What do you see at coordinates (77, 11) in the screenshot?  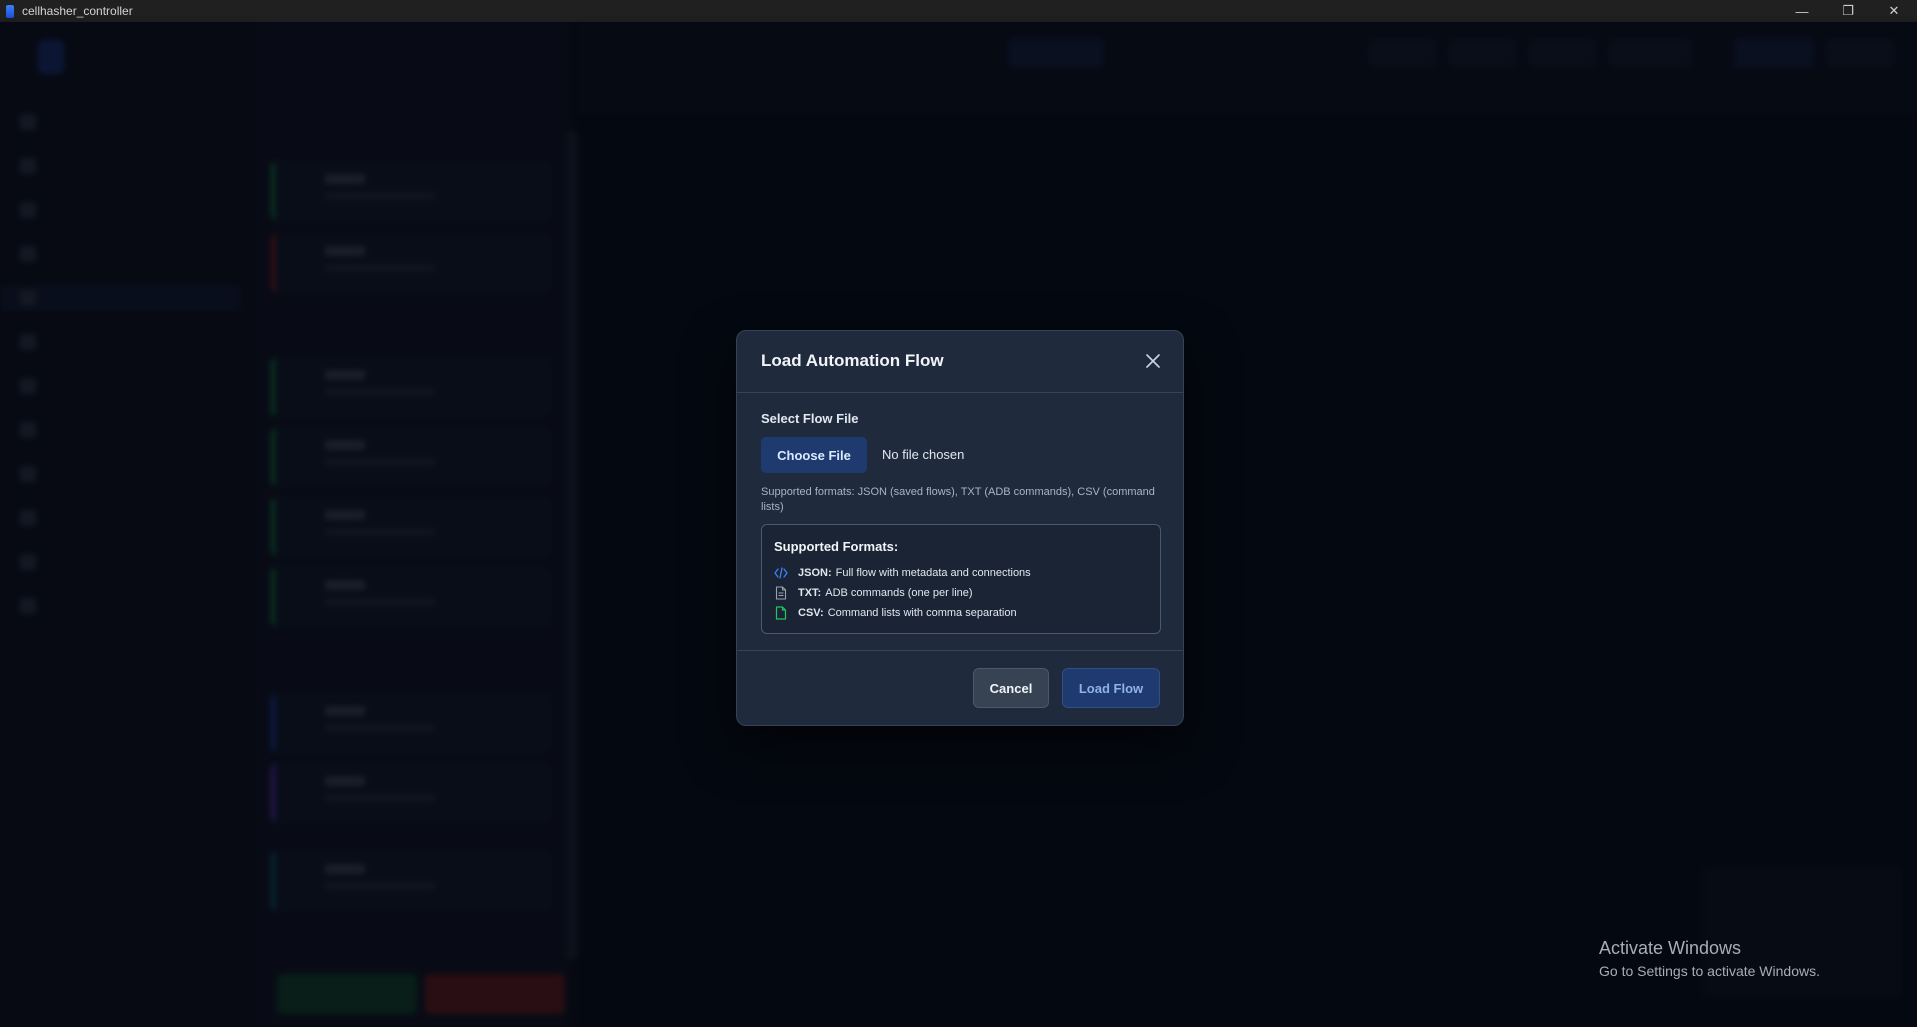 I see `window-title: cellhasher_controller` at bounding box center [77, 11].